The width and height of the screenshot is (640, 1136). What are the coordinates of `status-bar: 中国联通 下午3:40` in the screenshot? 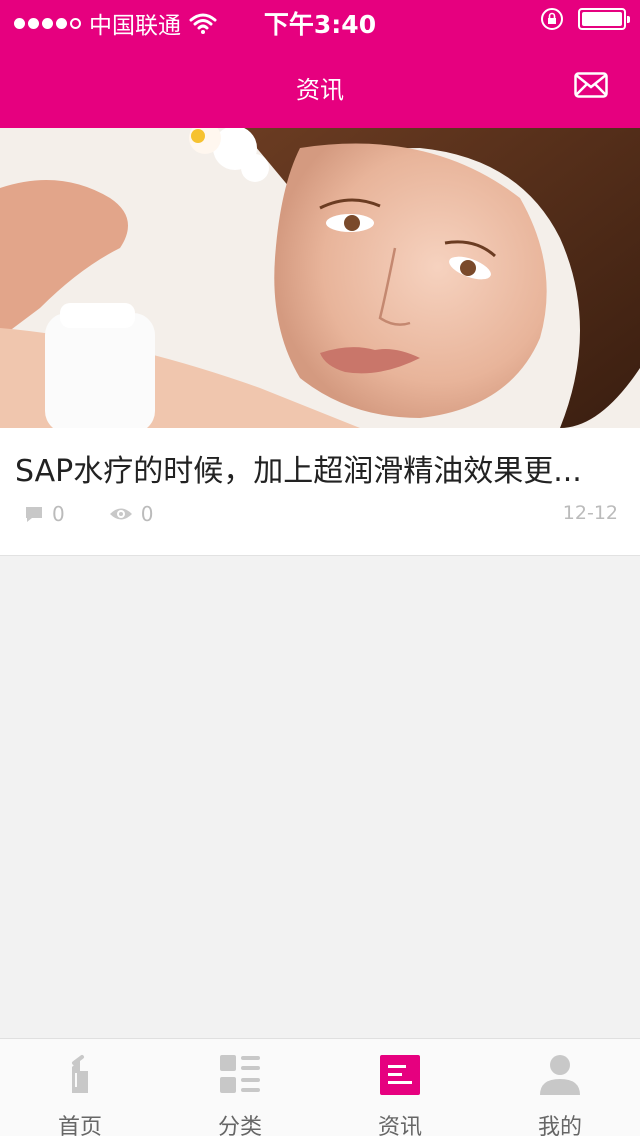 It's located at (320, 20).